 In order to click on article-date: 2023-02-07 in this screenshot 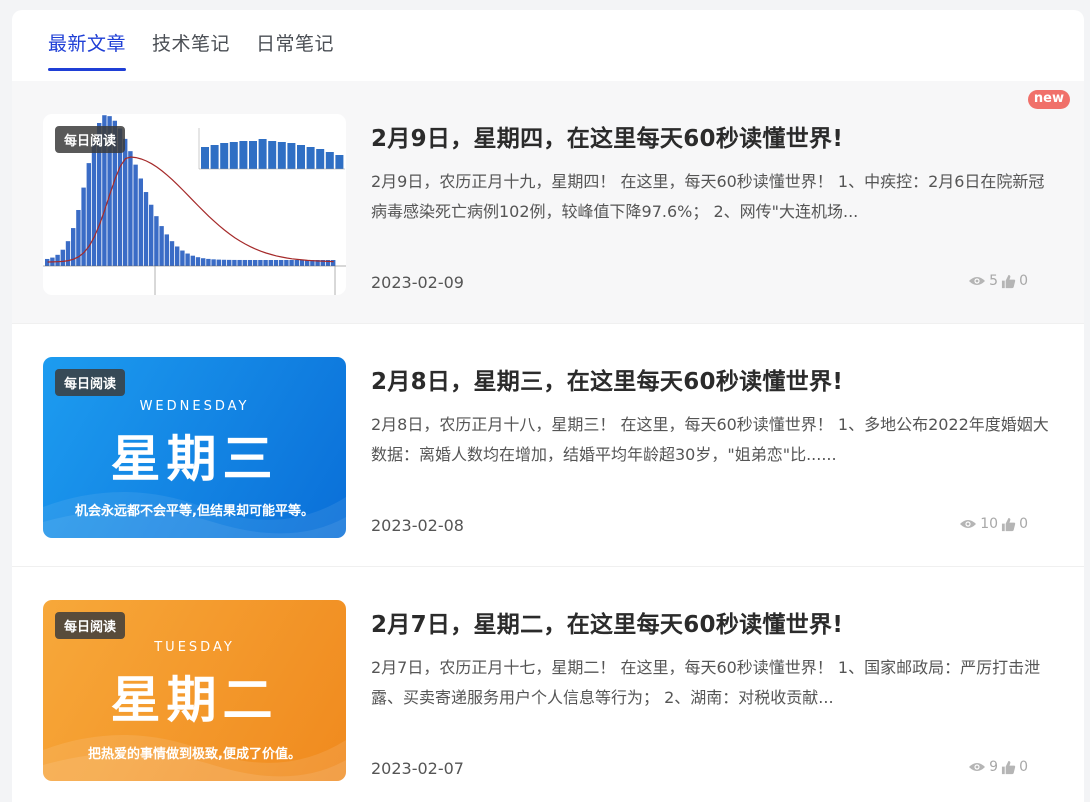, I will do `click(417, 768)`.